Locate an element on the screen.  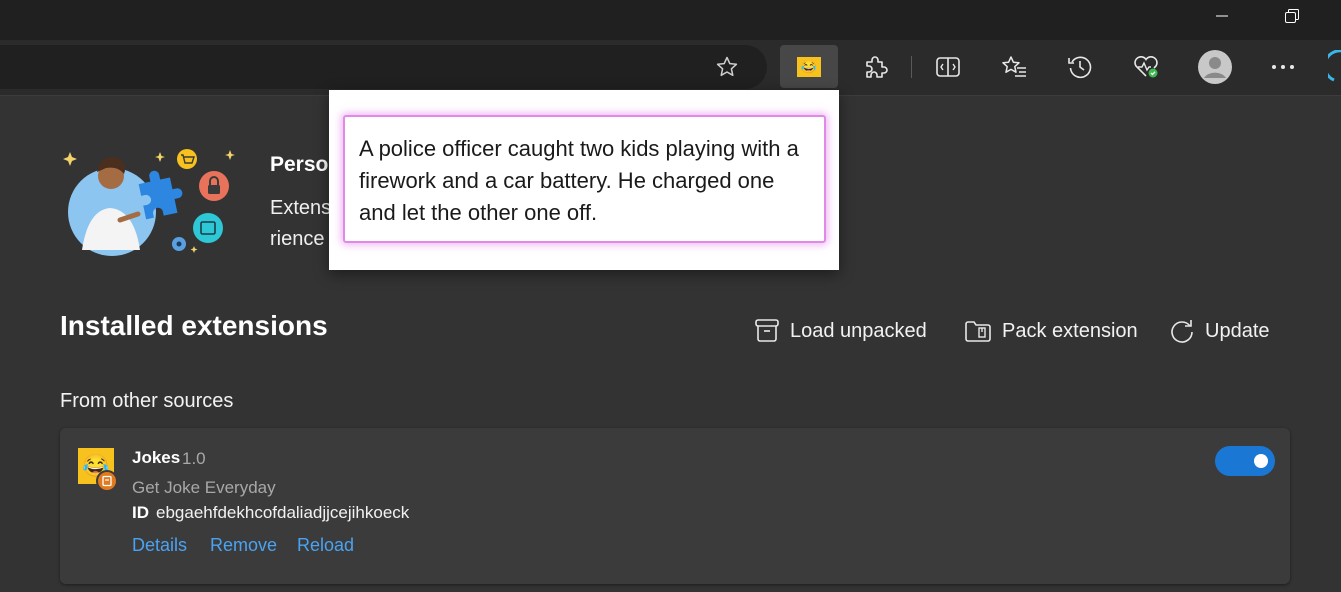
update-label: Update is located at coordinates (1237, 330).